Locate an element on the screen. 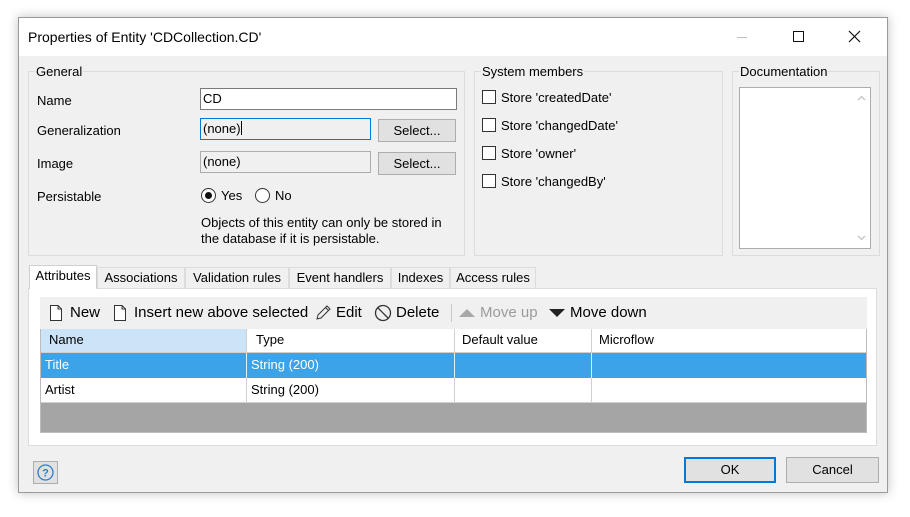  tab-access-rules: Access rules is located at coordinates (493, 277).